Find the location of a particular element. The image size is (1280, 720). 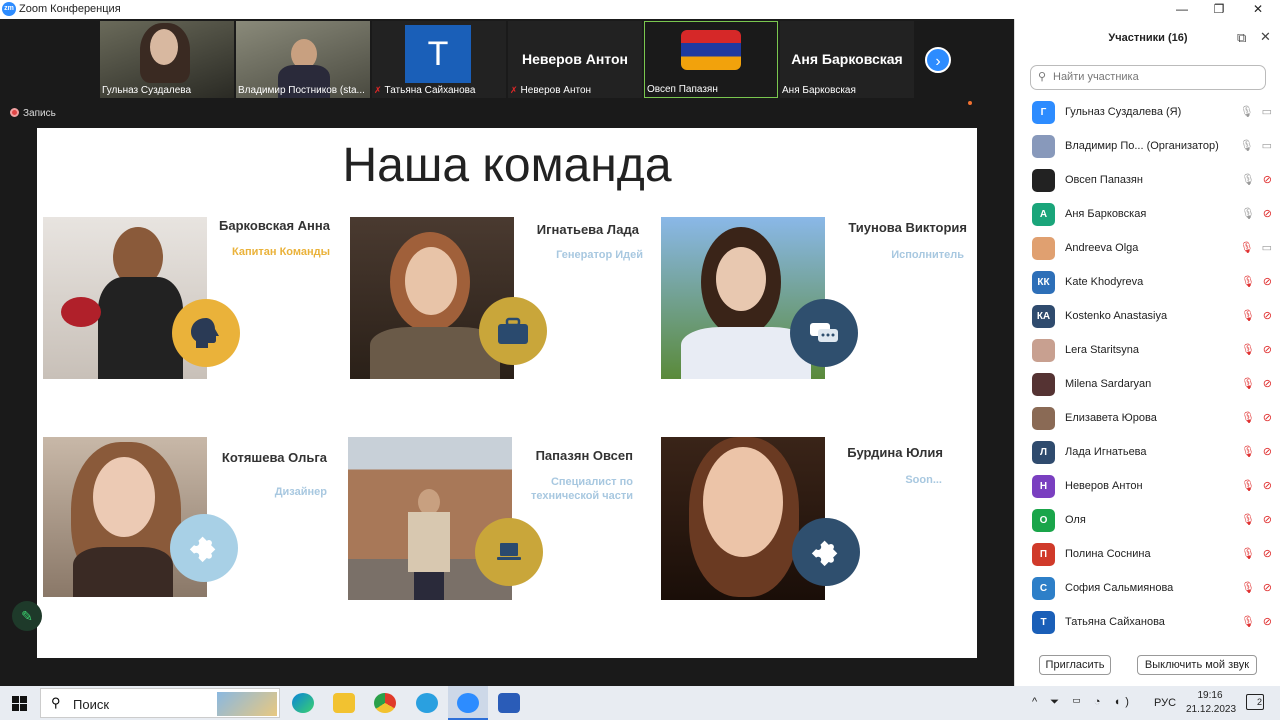

tray-icons: ^ ⏷ ▭ ◔ ◖) is located at coordinates (1083, 702).